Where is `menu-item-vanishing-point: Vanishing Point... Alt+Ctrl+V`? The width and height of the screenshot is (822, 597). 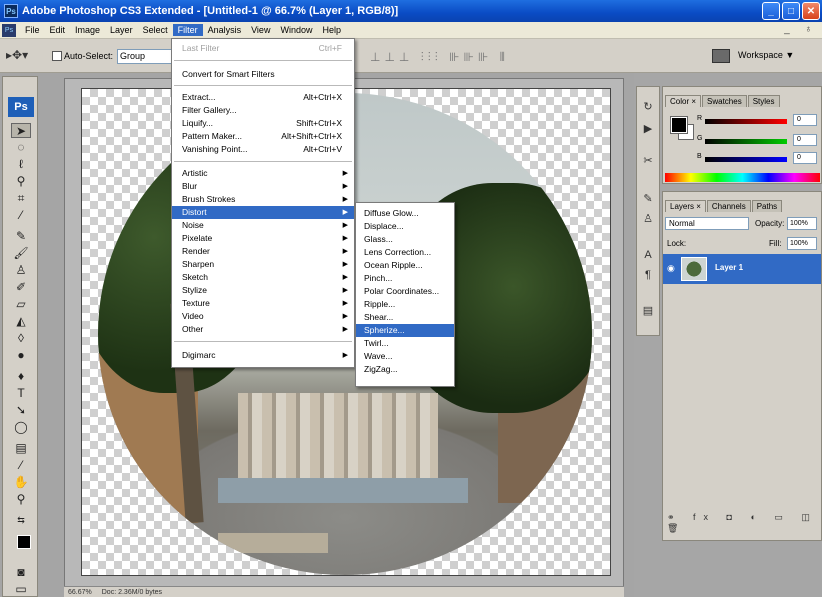
menu-item-vanishing-point: Vanishing Point... Alt+Ctrl+V is located at coordinates (263, 149).